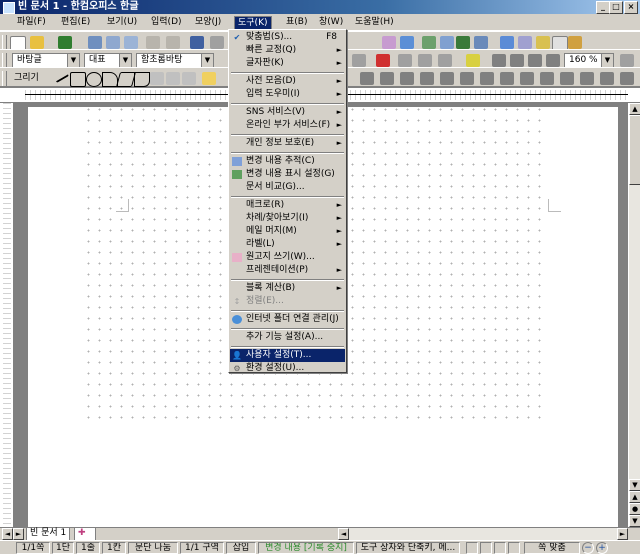 Image resolution: width=640 pixels, height=554 pixels. Describe the element at coordinates (387, 78) in the screenshot. I see `line-width-icon` at that location.